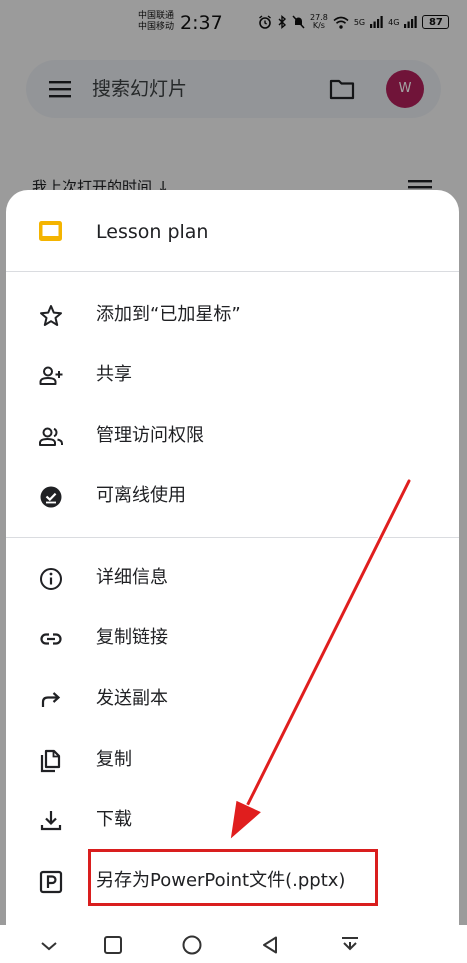  I want to click on menu-item-copy: 复制, so click(232, 760).